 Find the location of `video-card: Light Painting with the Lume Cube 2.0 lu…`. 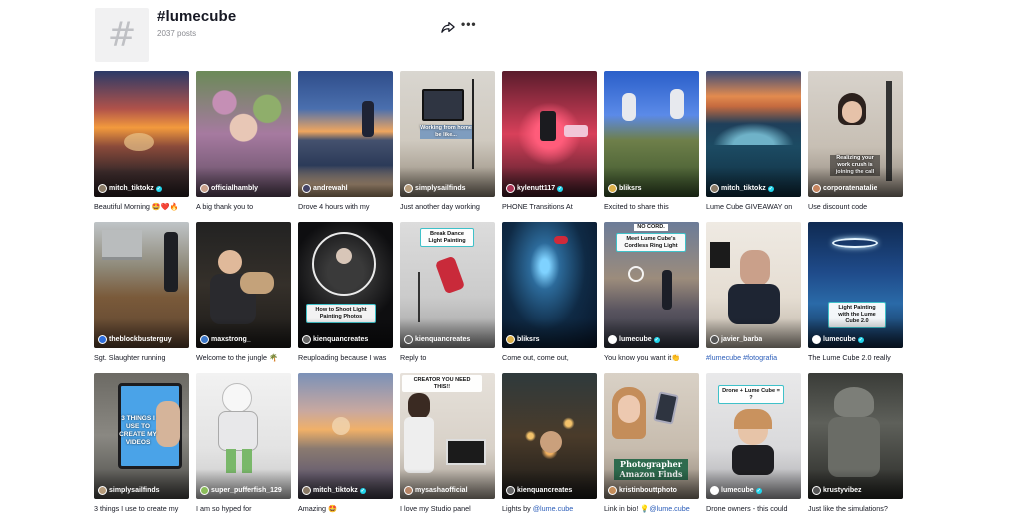

video-card: Light Painting with the Lume Cube 2.0 lu… is located at coordinates (855, 294).